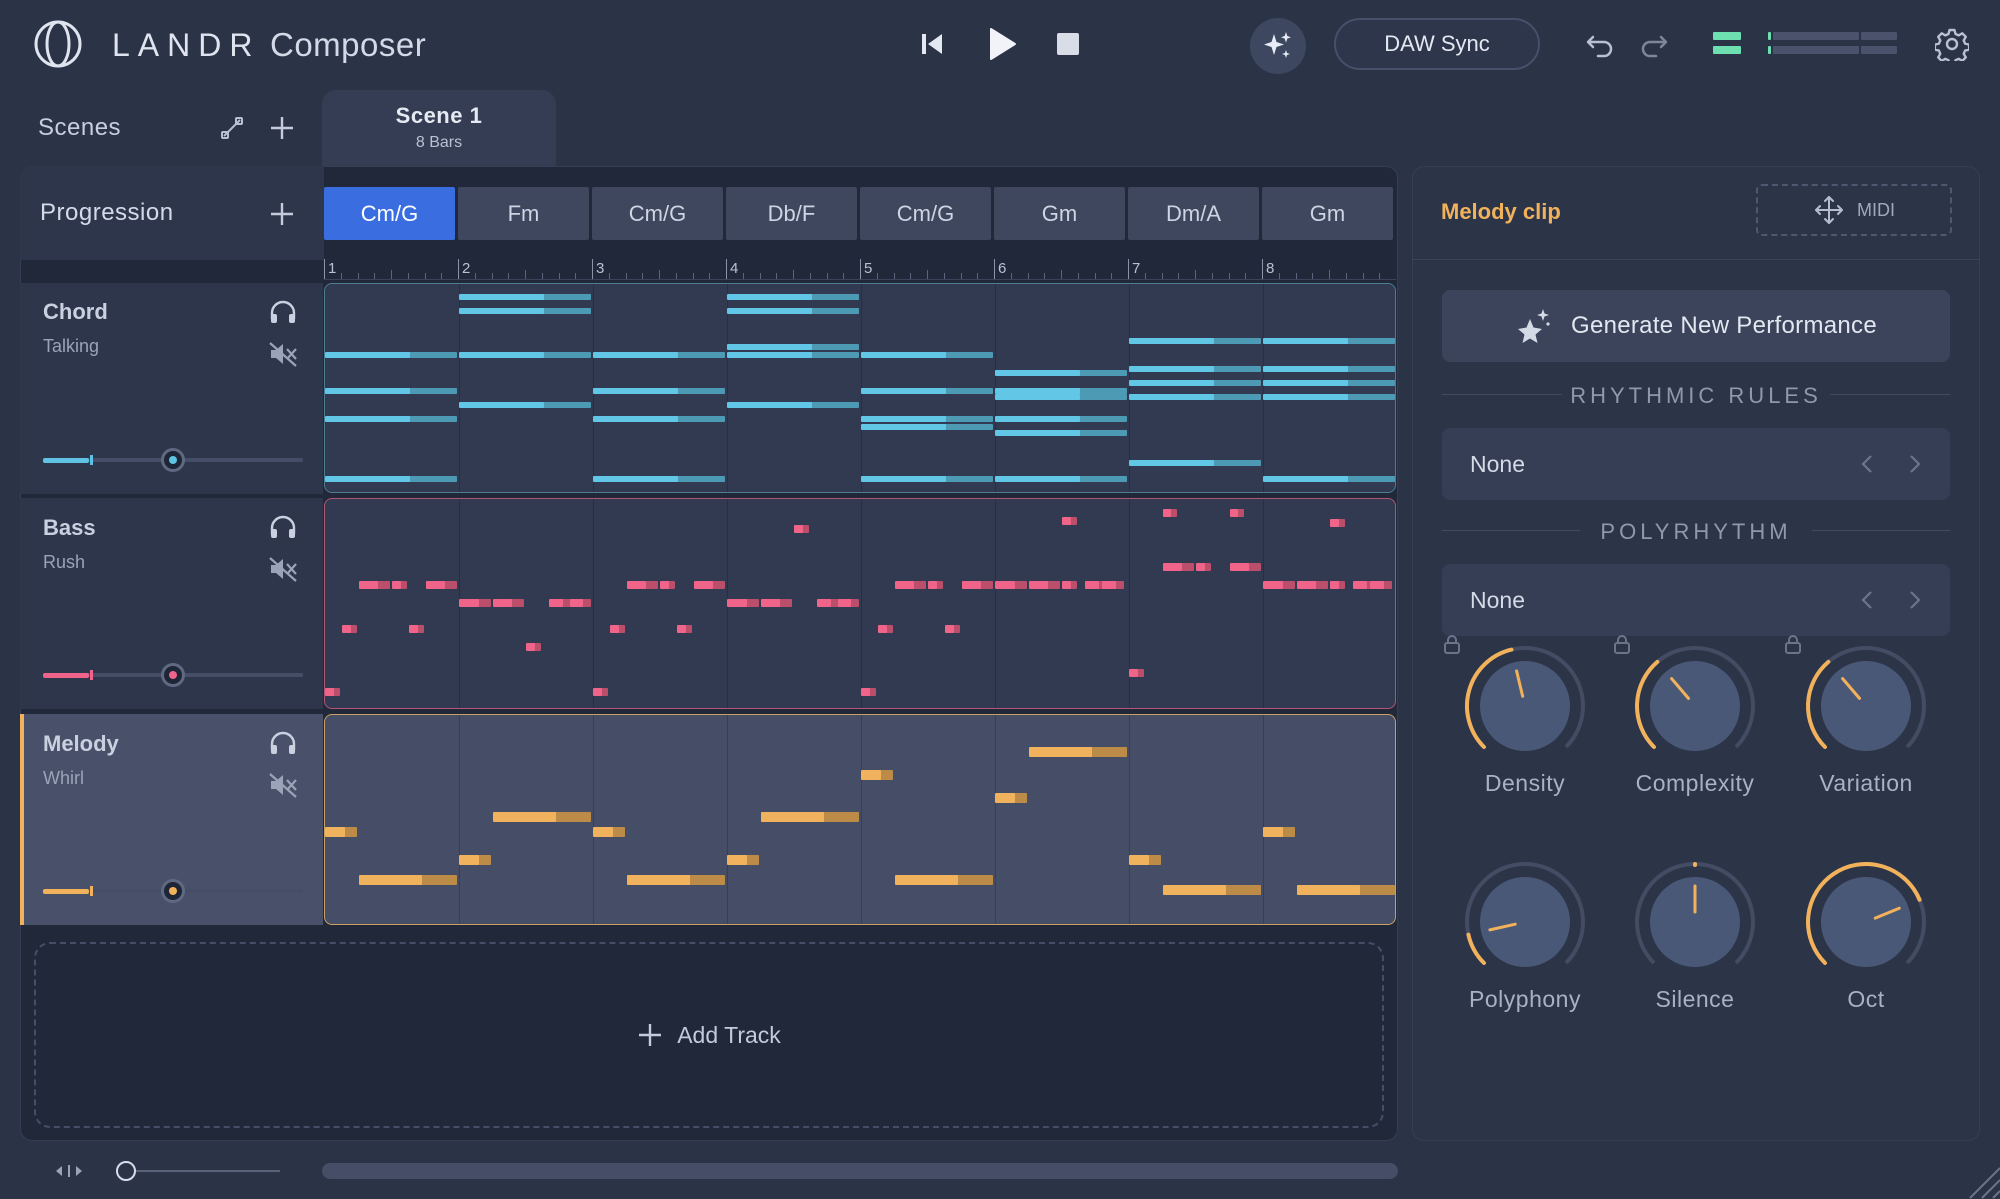 The image size is (2000, 1199). Describe the element at coordinates (389, 213) in the screenshot. I see `chord-button-1: Cm/G` at that location.